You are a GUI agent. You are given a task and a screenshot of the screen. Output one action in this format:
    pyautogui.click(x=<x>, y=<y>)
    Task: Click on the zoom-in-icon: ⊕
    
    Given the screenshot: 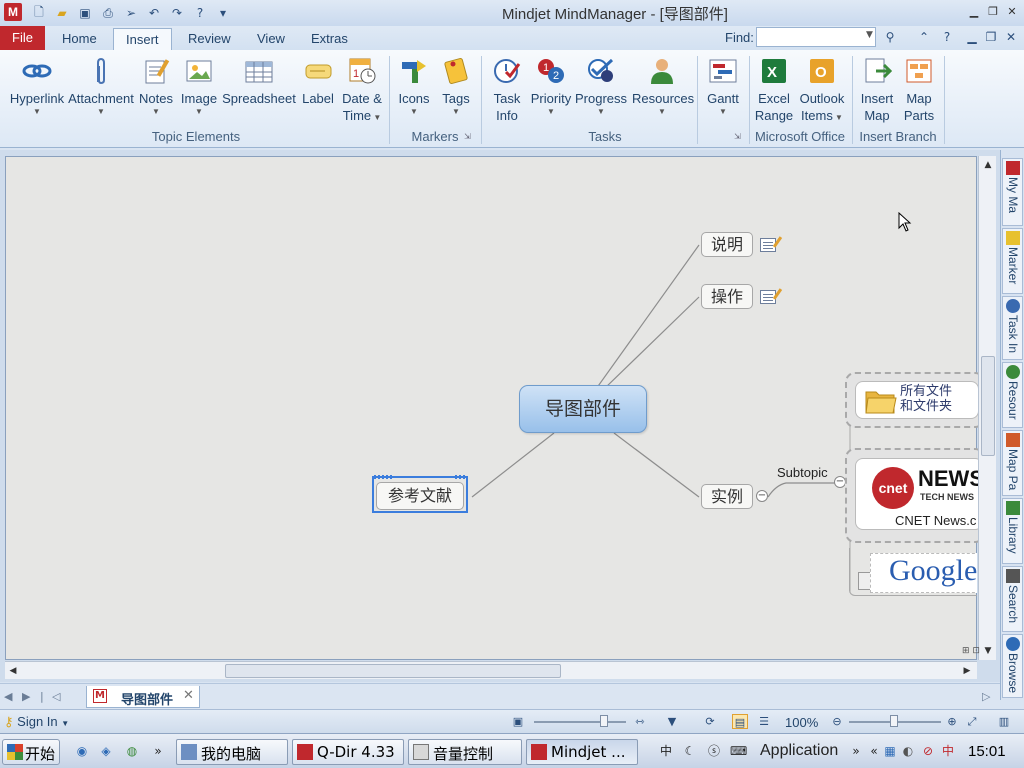 What is the action you would take?
    pyautogui.click(x=952, y=721)
    